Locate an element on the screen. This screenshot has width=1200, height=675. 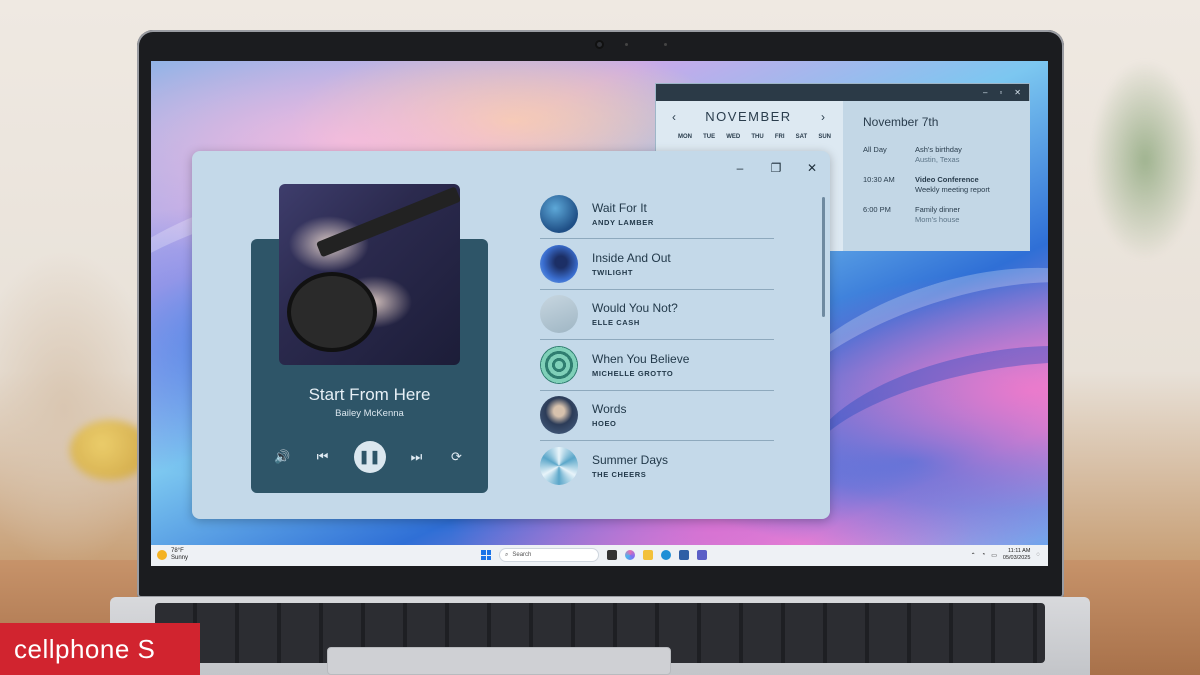
guitar-body is located at coordinates (332, 312).